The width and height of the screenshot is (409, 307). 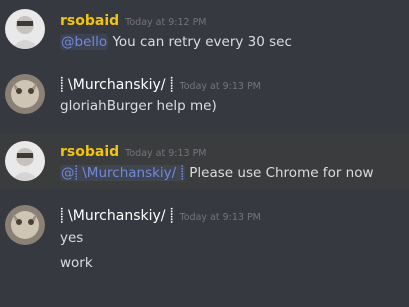 I want to click on message-text: @bello You can retry every 30 sec, so click(x=176, y=42).